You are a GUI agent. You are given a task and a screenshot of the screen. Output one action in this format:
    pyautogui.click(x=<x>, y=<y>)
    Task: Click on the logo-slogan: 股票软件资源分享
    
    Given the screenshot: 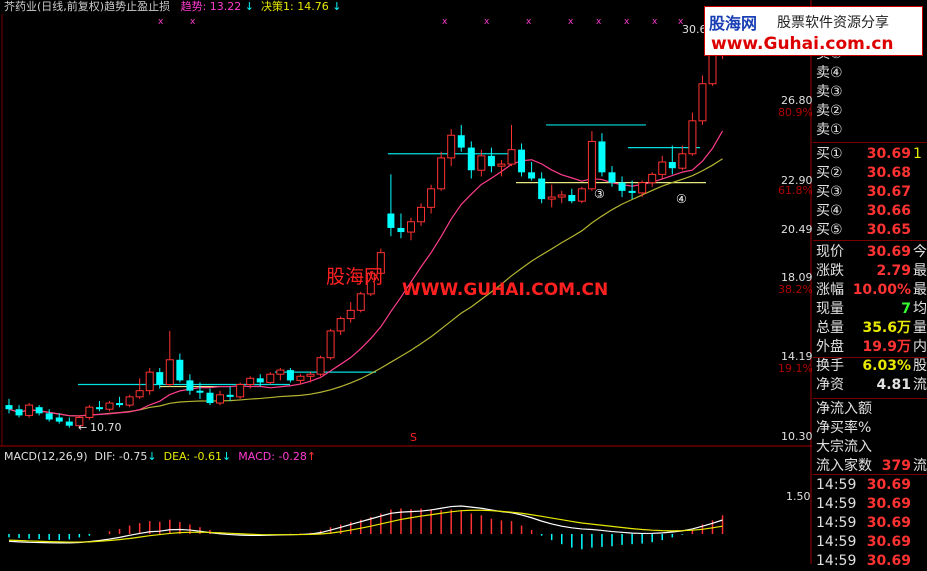 What is the action you would take?
    pyautogui.click(x=833, y=23)
    